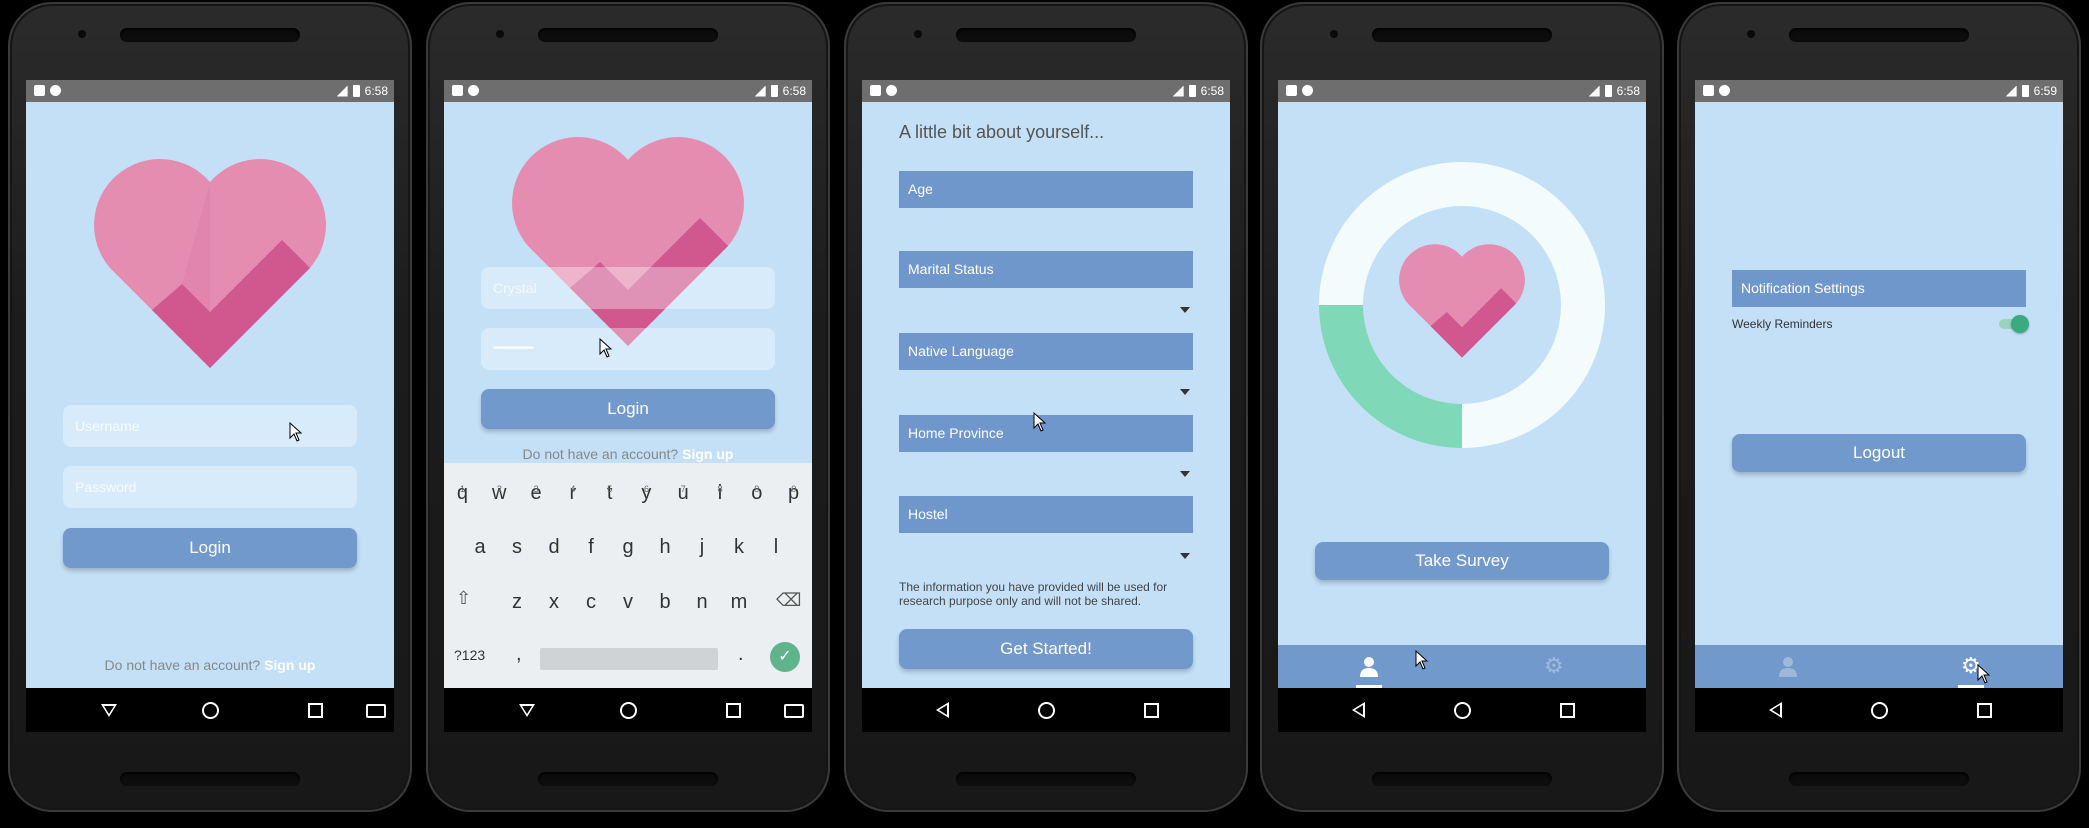 The width and height of the screenshot is (2089, 828). I want to click on username-input: Username, so click(210, 426).